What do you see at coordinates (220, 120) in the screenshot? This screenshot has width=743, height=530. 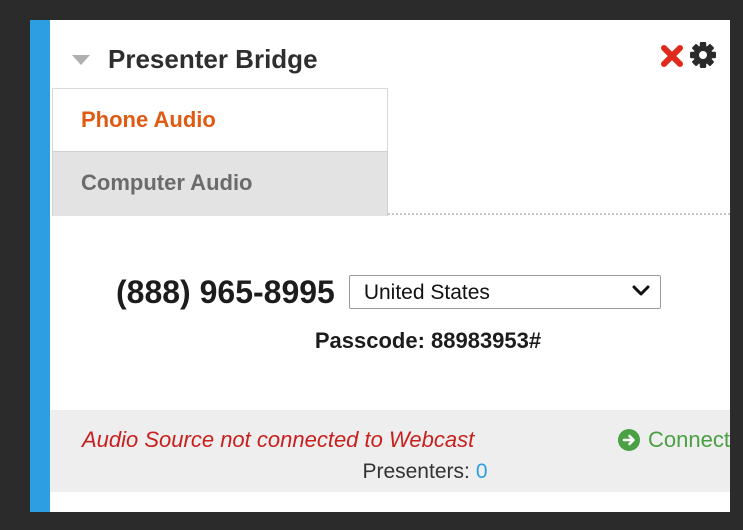 I see `tab-phone-audio: Phone Audio` at bounding box center [220, 120].